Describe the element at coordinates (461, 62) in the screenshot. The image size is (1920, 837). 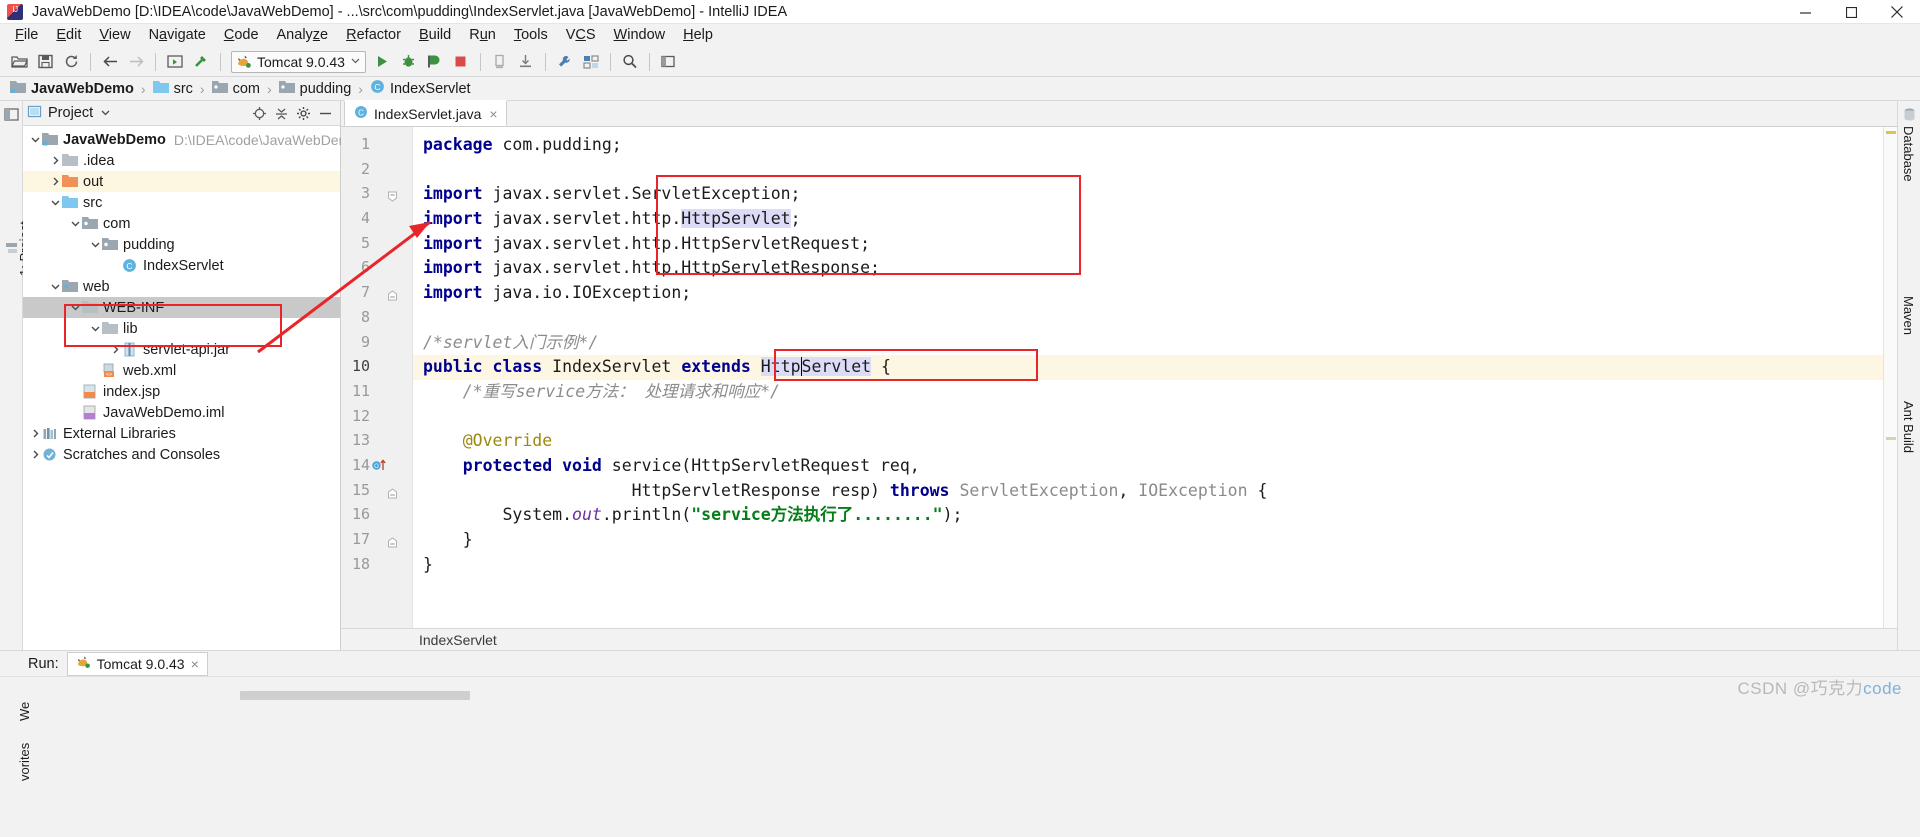
I see `stop-square-icon` at that location.